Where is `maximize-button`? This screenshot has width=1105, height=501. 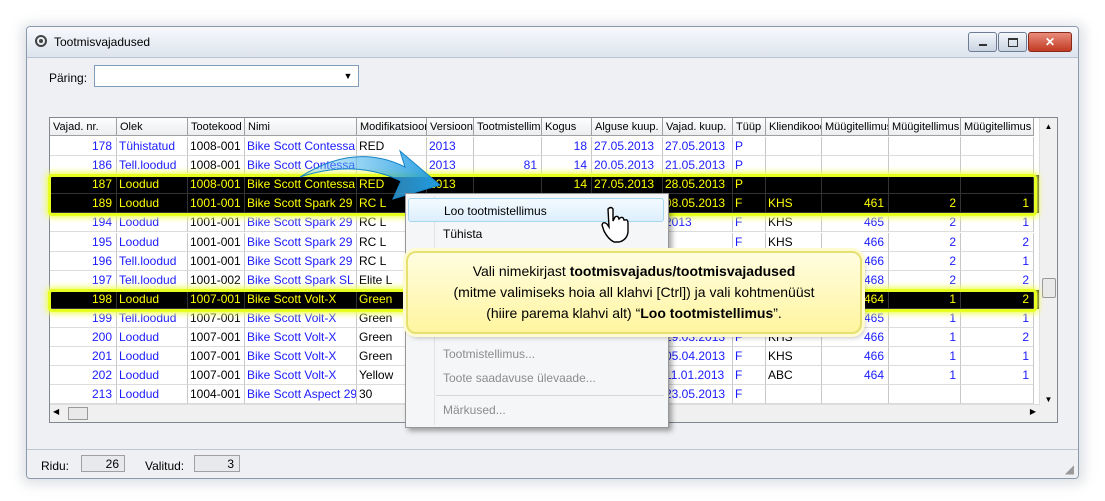 maximize-button is located at coordinates (1012, 42).